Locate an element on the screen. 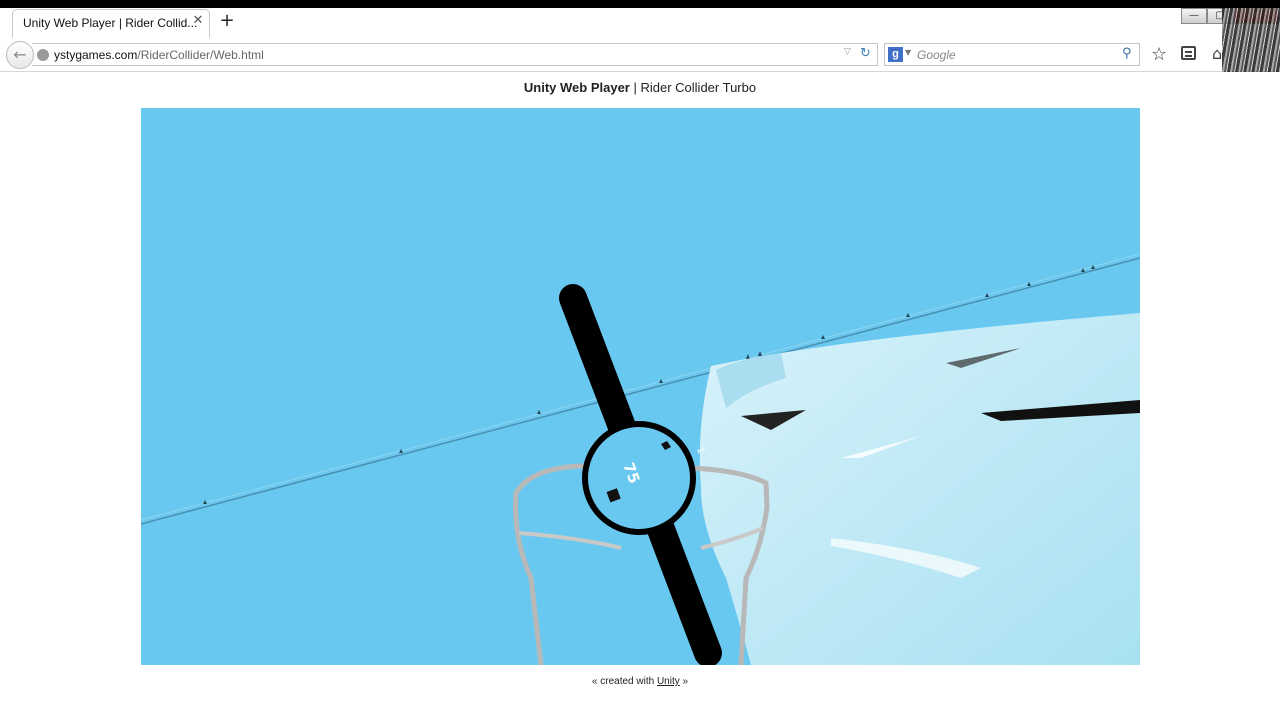 This screenshot has width=1280, height=720. home-icon: ⌂ is located at coordinates (1217, 53).